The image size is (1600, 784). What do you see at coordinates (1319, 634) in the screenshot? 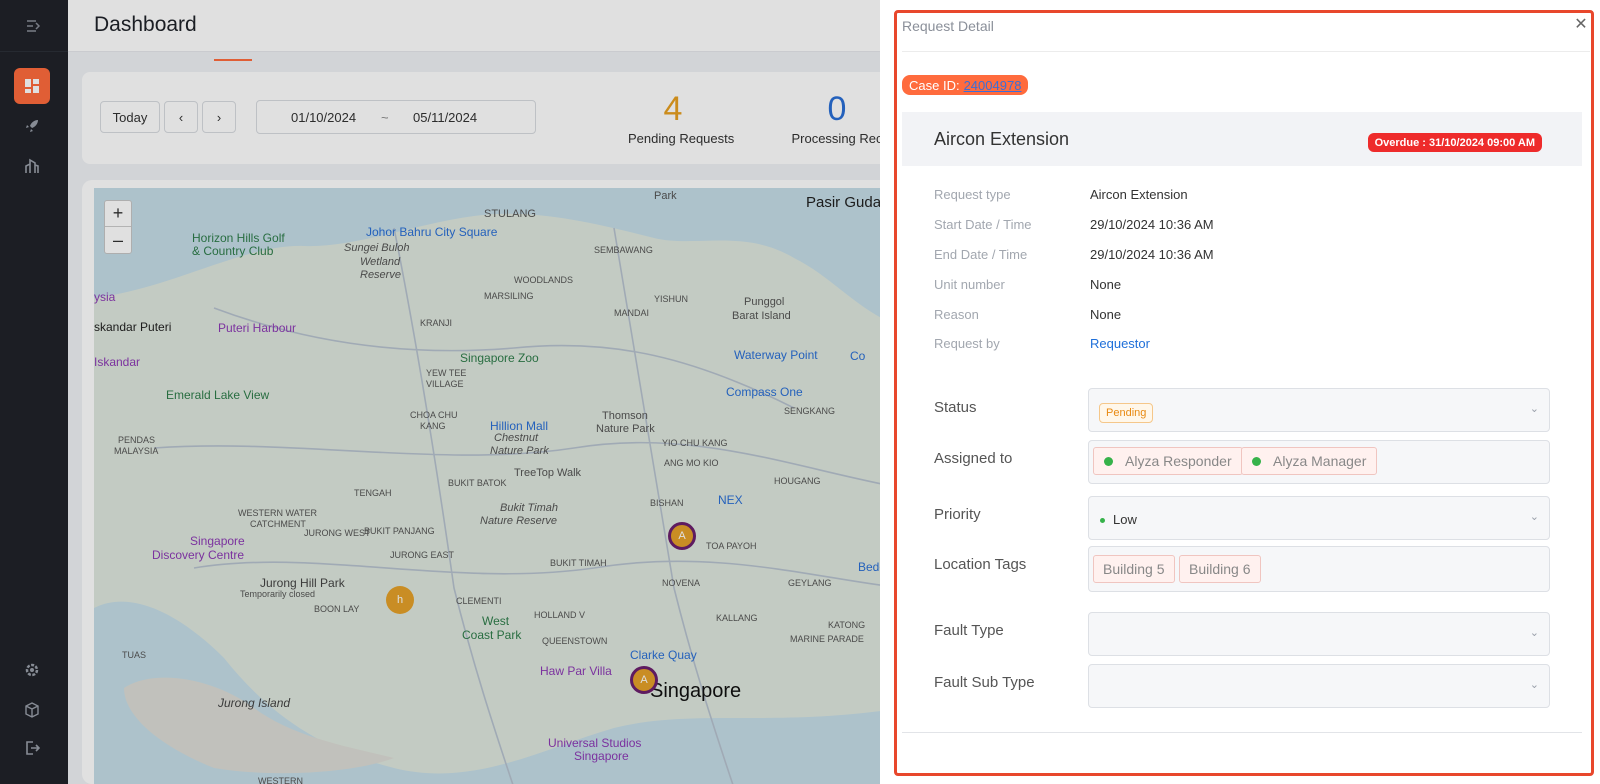
I see `fault-type-select: ⌄` at bounding box center [1319, 634].